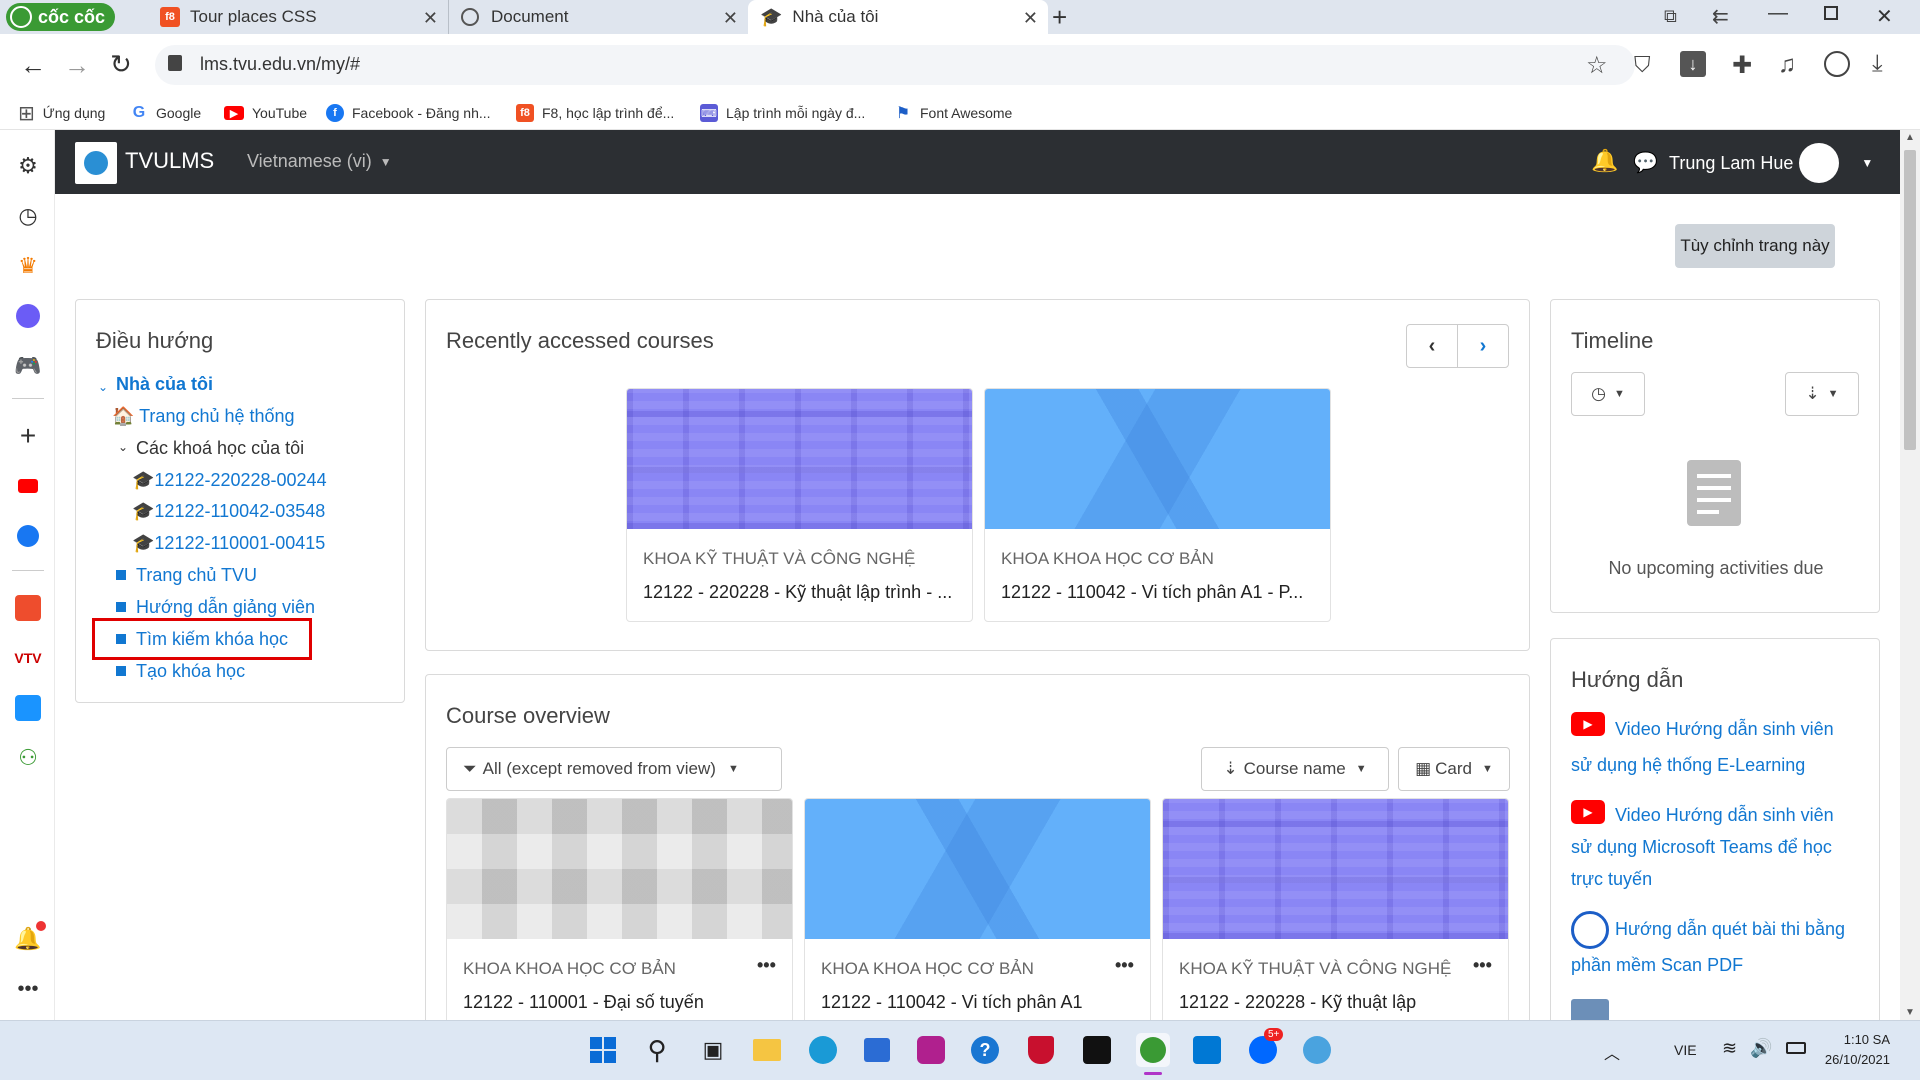  I want to click on new-tab-icon: +, so click(1059, 17).